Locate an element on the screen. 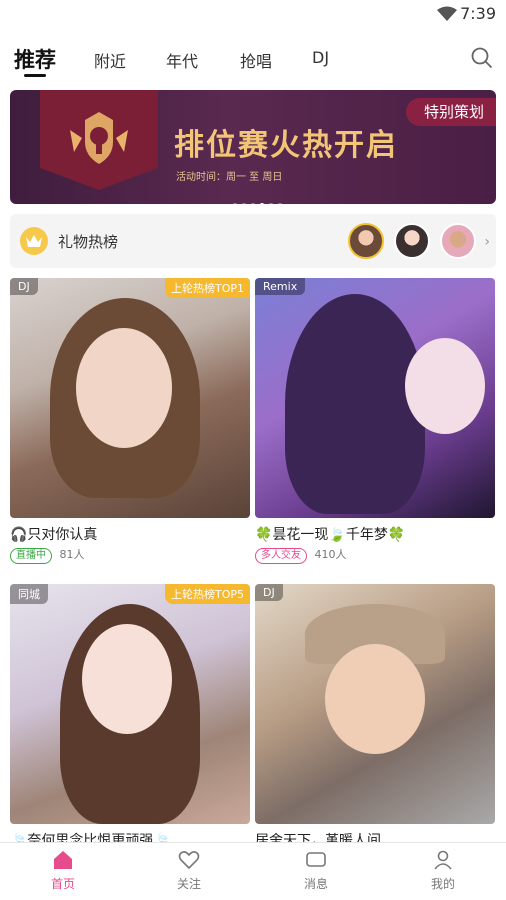 The image size is (506, 900). room-cover-image: 同城 上轮热榜TOP5 is located at coordinates (130, 704).